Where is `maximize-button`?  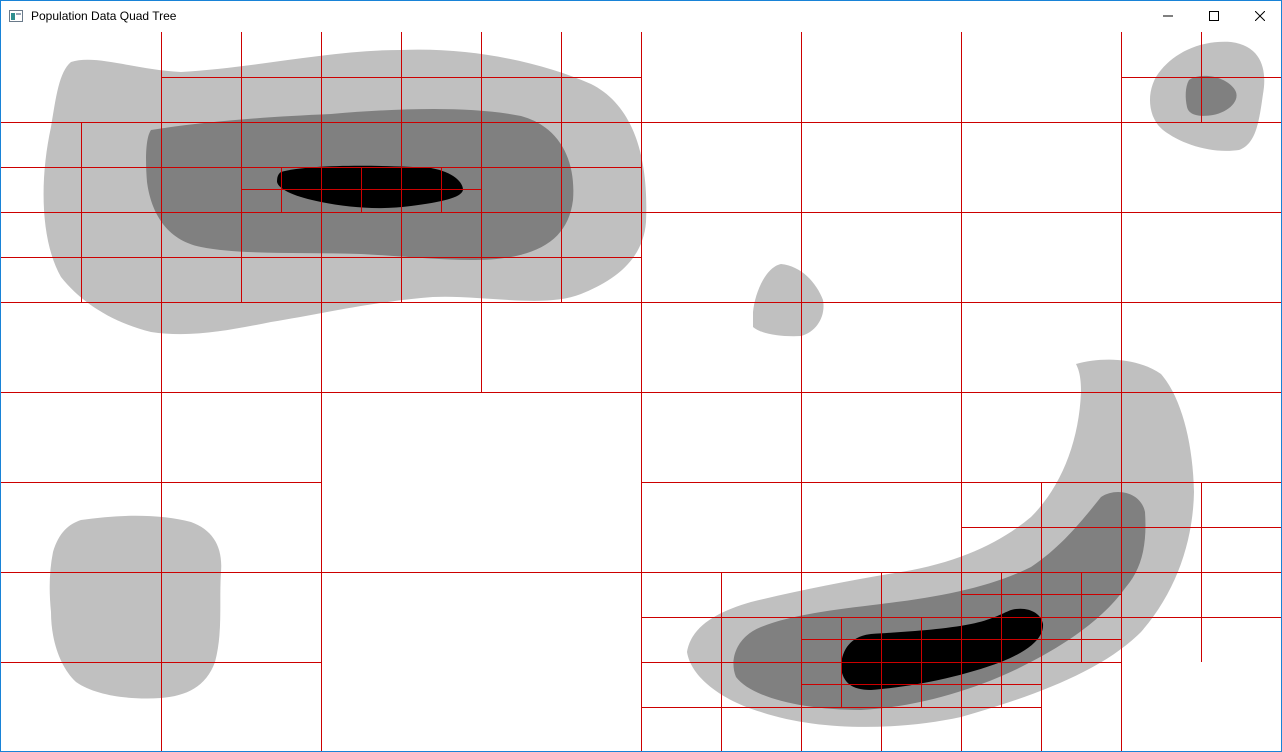 maximize-button is located at coordinates (1214, 16).